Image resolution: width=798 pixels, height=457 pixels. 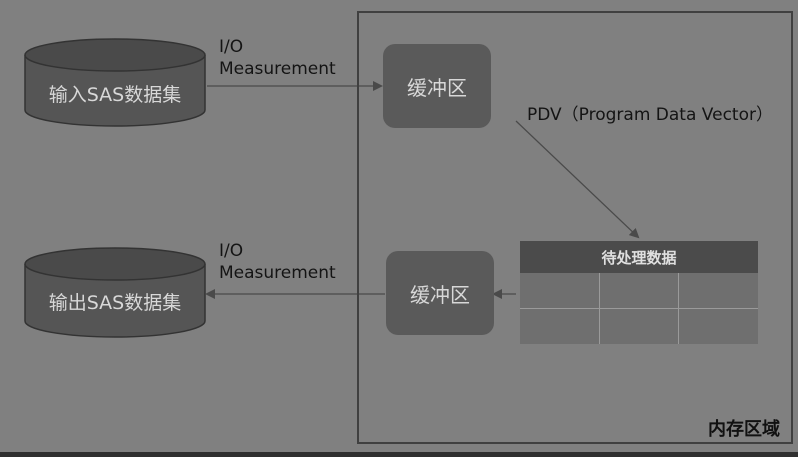 I want to click on pending-data-header: 待处理数据, so click(x=639, y=257).